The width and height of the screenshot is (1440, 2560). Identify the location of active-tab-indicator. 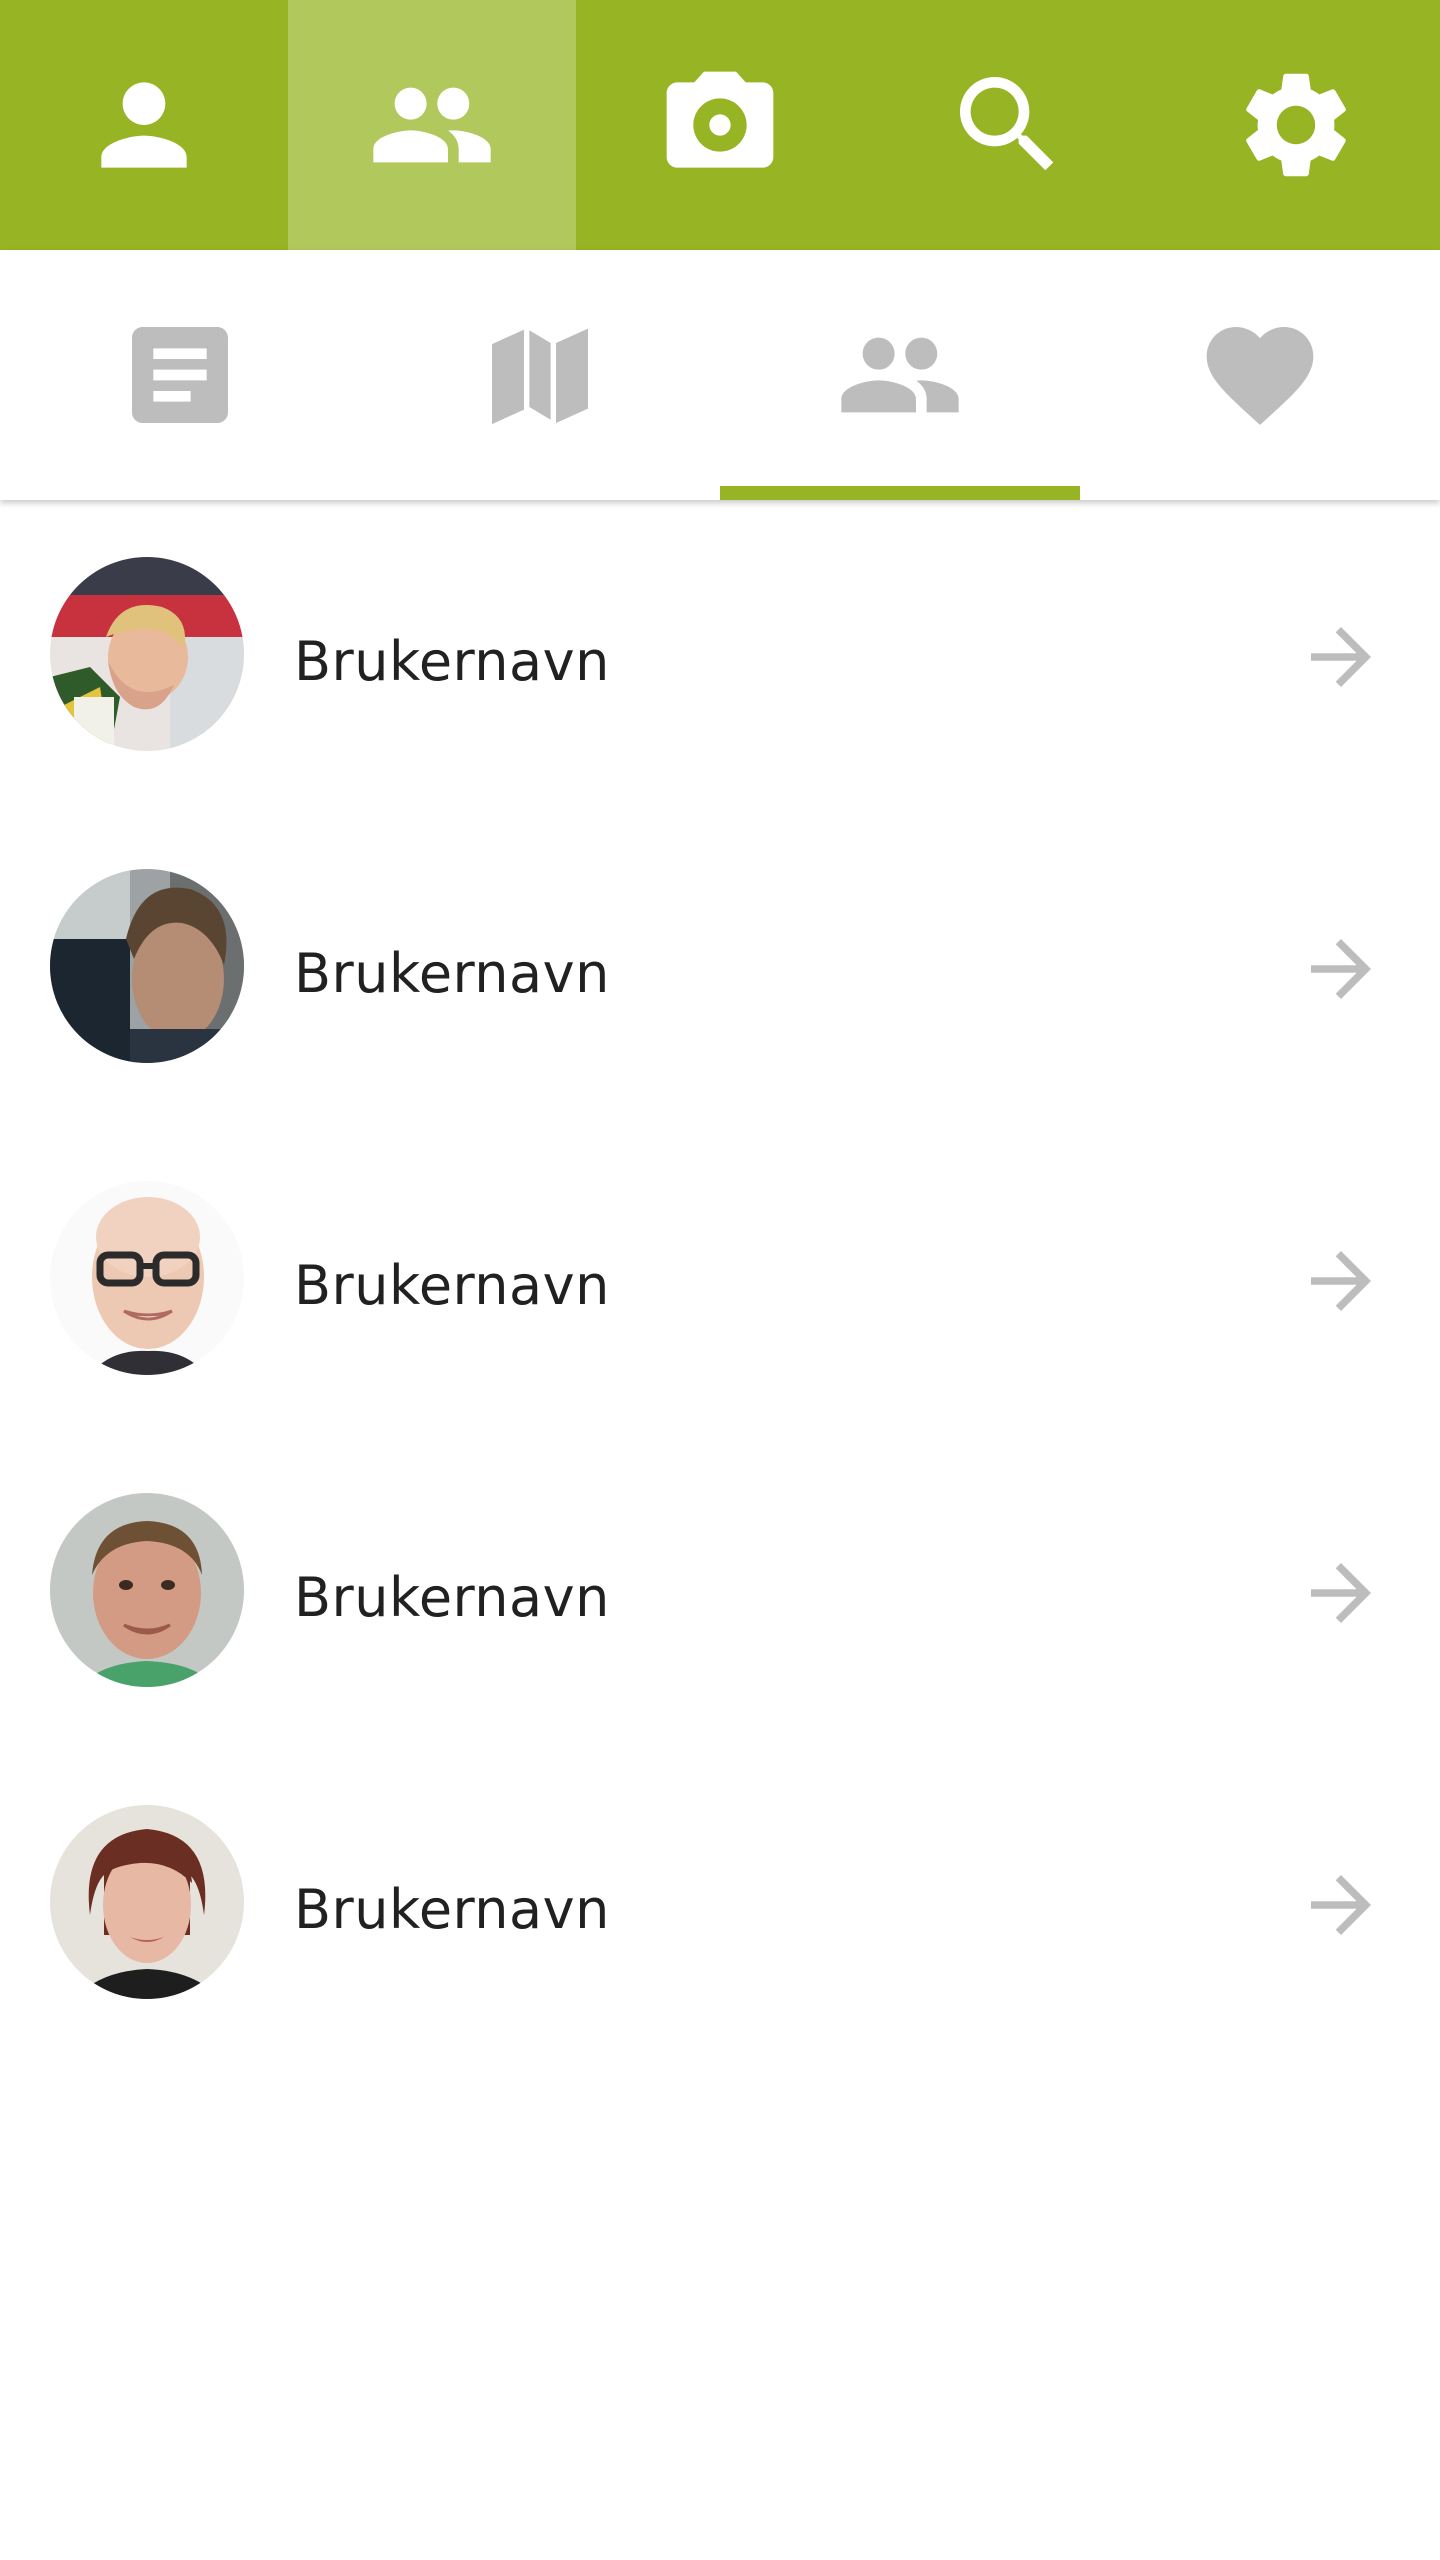
(900, 493).